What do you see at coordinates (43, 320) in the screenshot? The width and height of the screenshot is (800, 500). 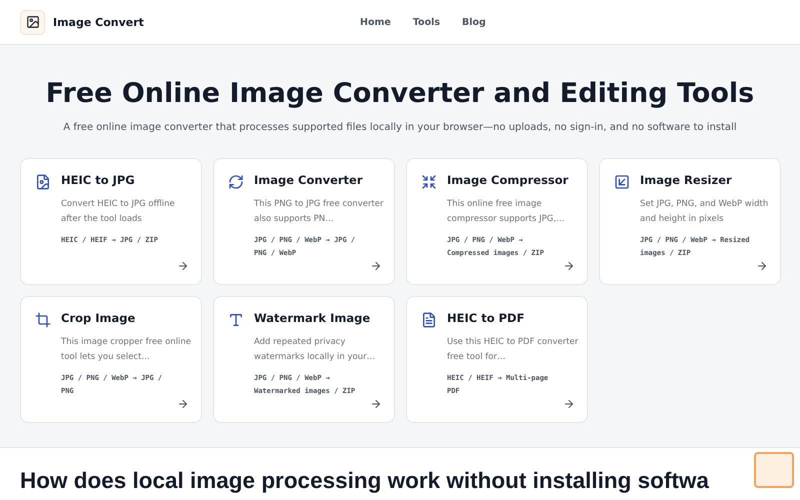 I see `crop-icon` at bounding box center [43, 320].